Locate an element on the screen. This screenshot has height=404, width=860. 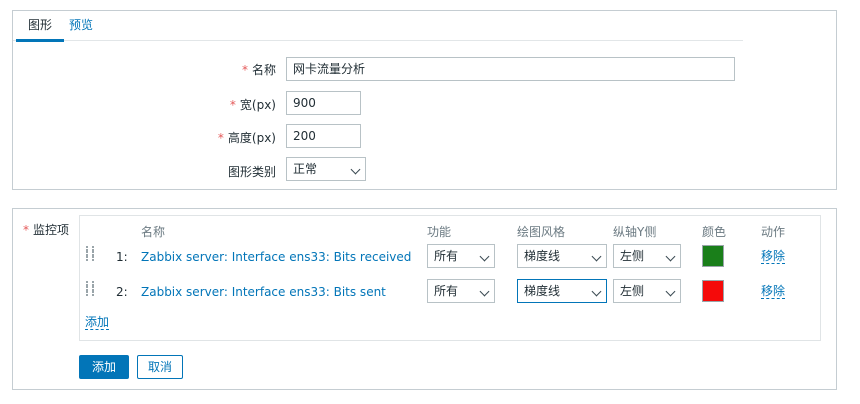
row-number: 1: is located at coordinates (122, 257).